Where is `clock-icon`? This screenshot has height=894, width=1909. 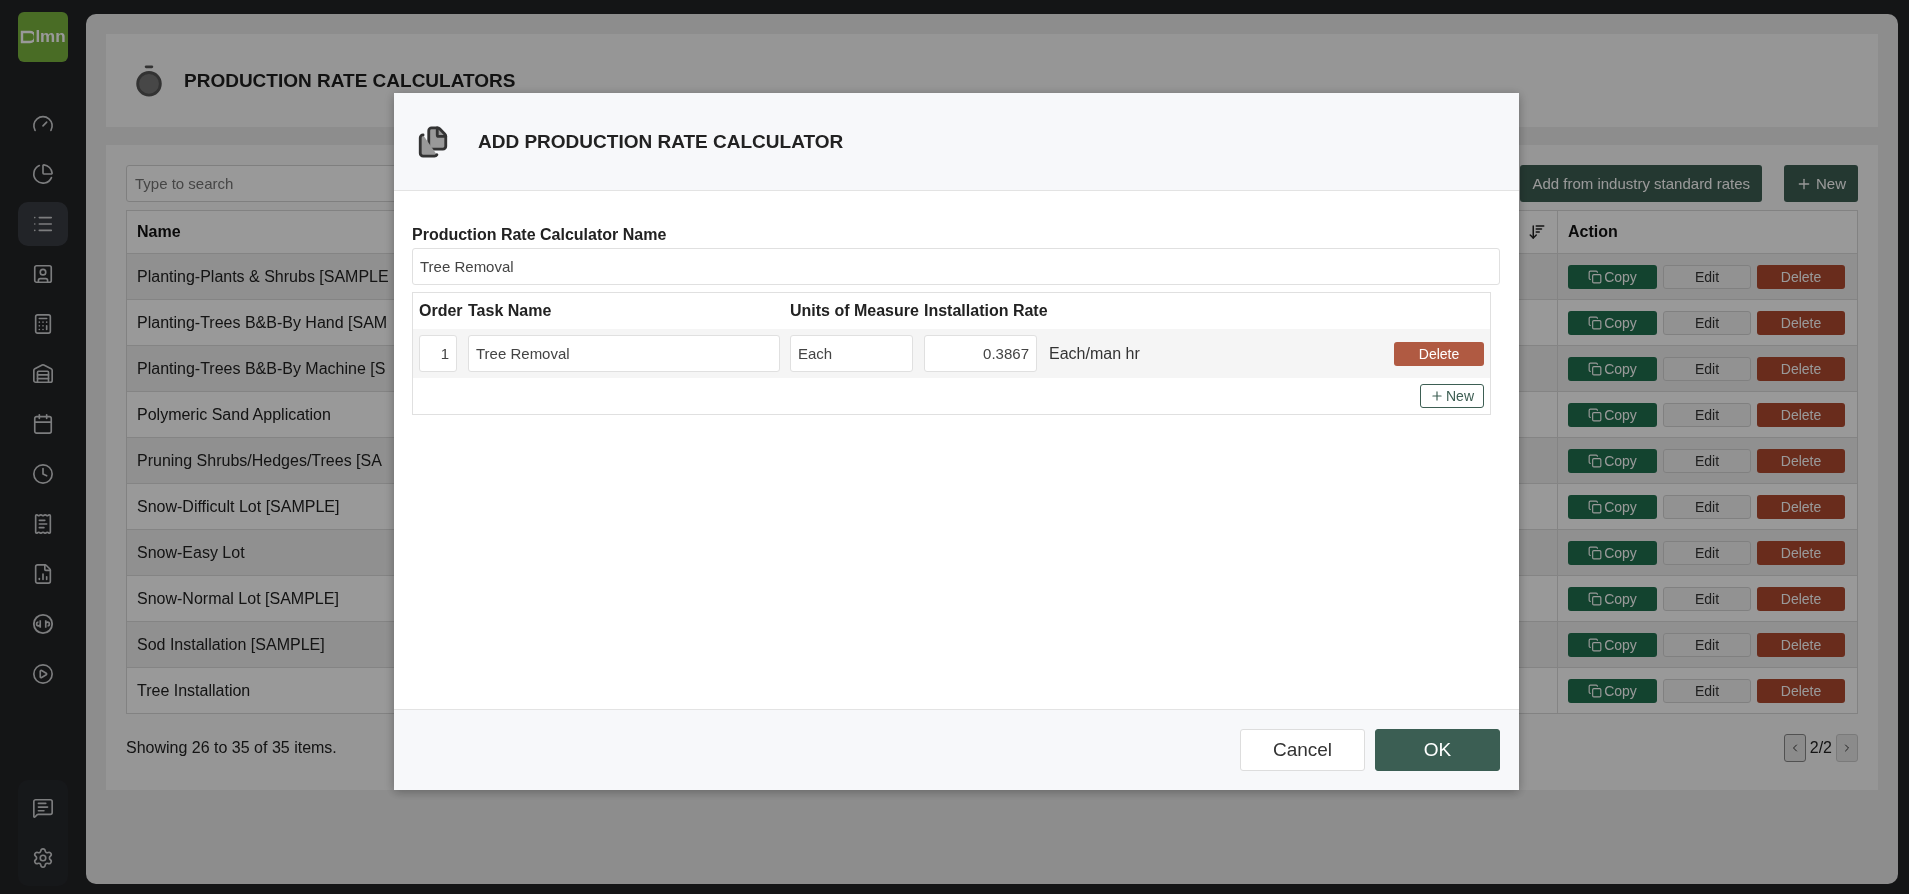
clock-icon is located at coordinates (43, 474).